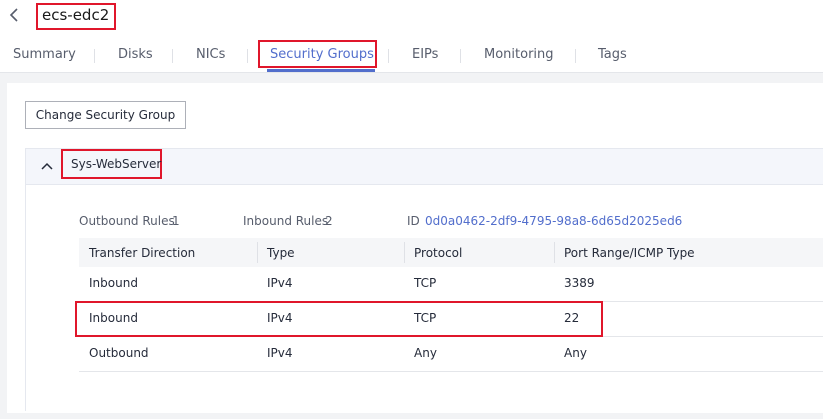  I want to click on security-group-id-label: ID, so click(413, 221).